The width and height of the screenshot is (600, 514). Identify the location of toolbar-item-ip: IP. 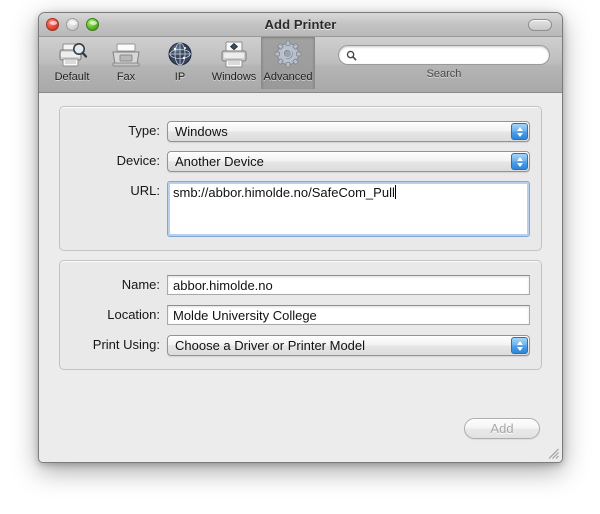
(180, 63).